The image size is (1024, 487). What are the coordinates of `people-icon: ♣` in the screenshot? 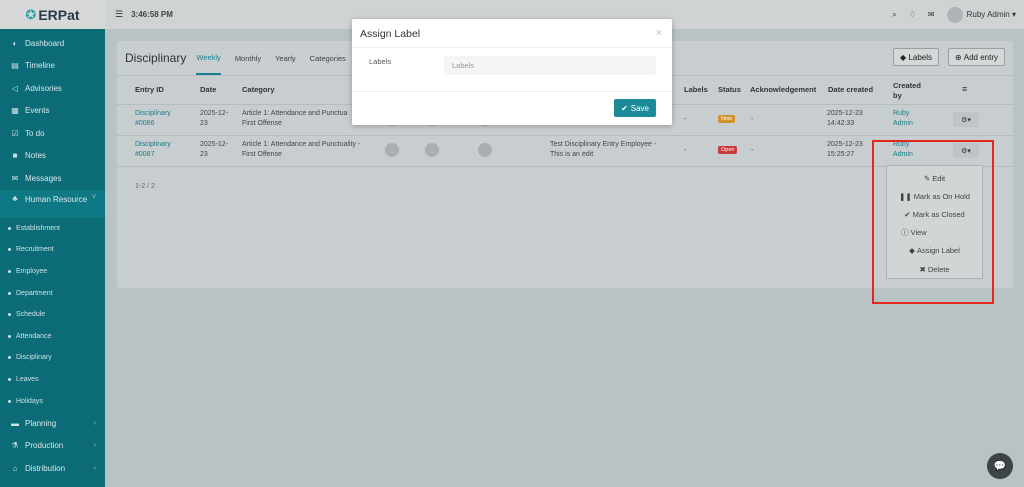 It's located at (15, 198).